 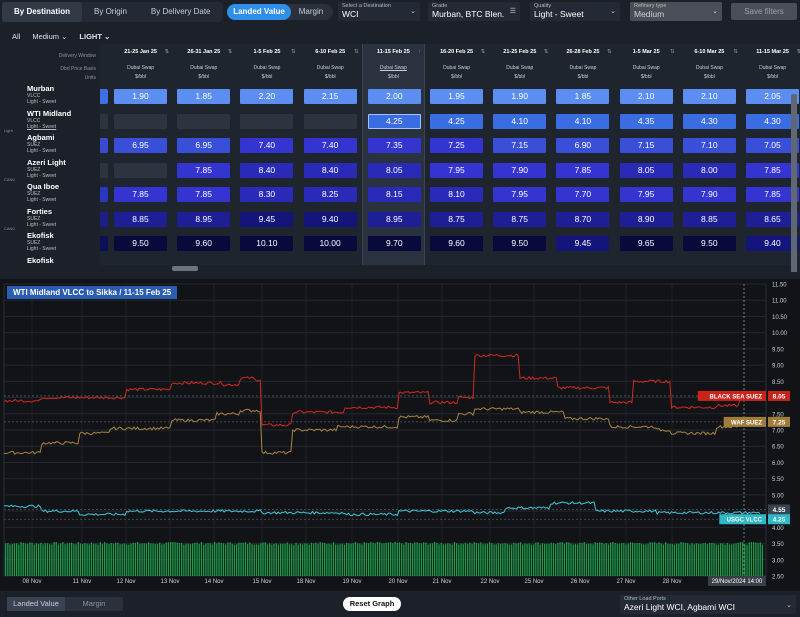 I want to click on column-header: 11-15 Feb 25 ↑, so click(x=393, y=52).